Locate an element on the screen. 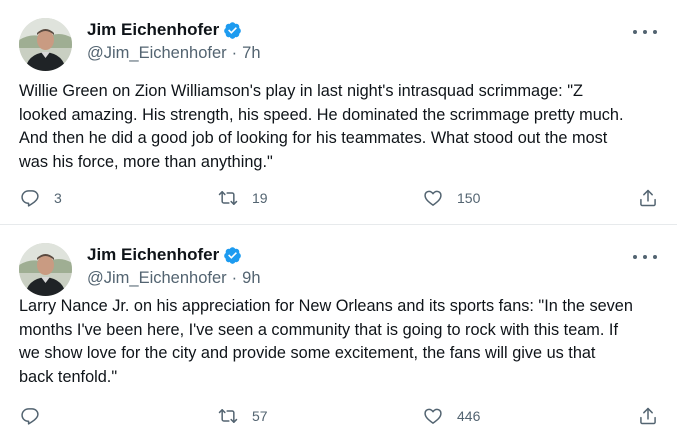 This screenshot has width=677, height=434. like-button: 446 is located at coordinates (451, 416).